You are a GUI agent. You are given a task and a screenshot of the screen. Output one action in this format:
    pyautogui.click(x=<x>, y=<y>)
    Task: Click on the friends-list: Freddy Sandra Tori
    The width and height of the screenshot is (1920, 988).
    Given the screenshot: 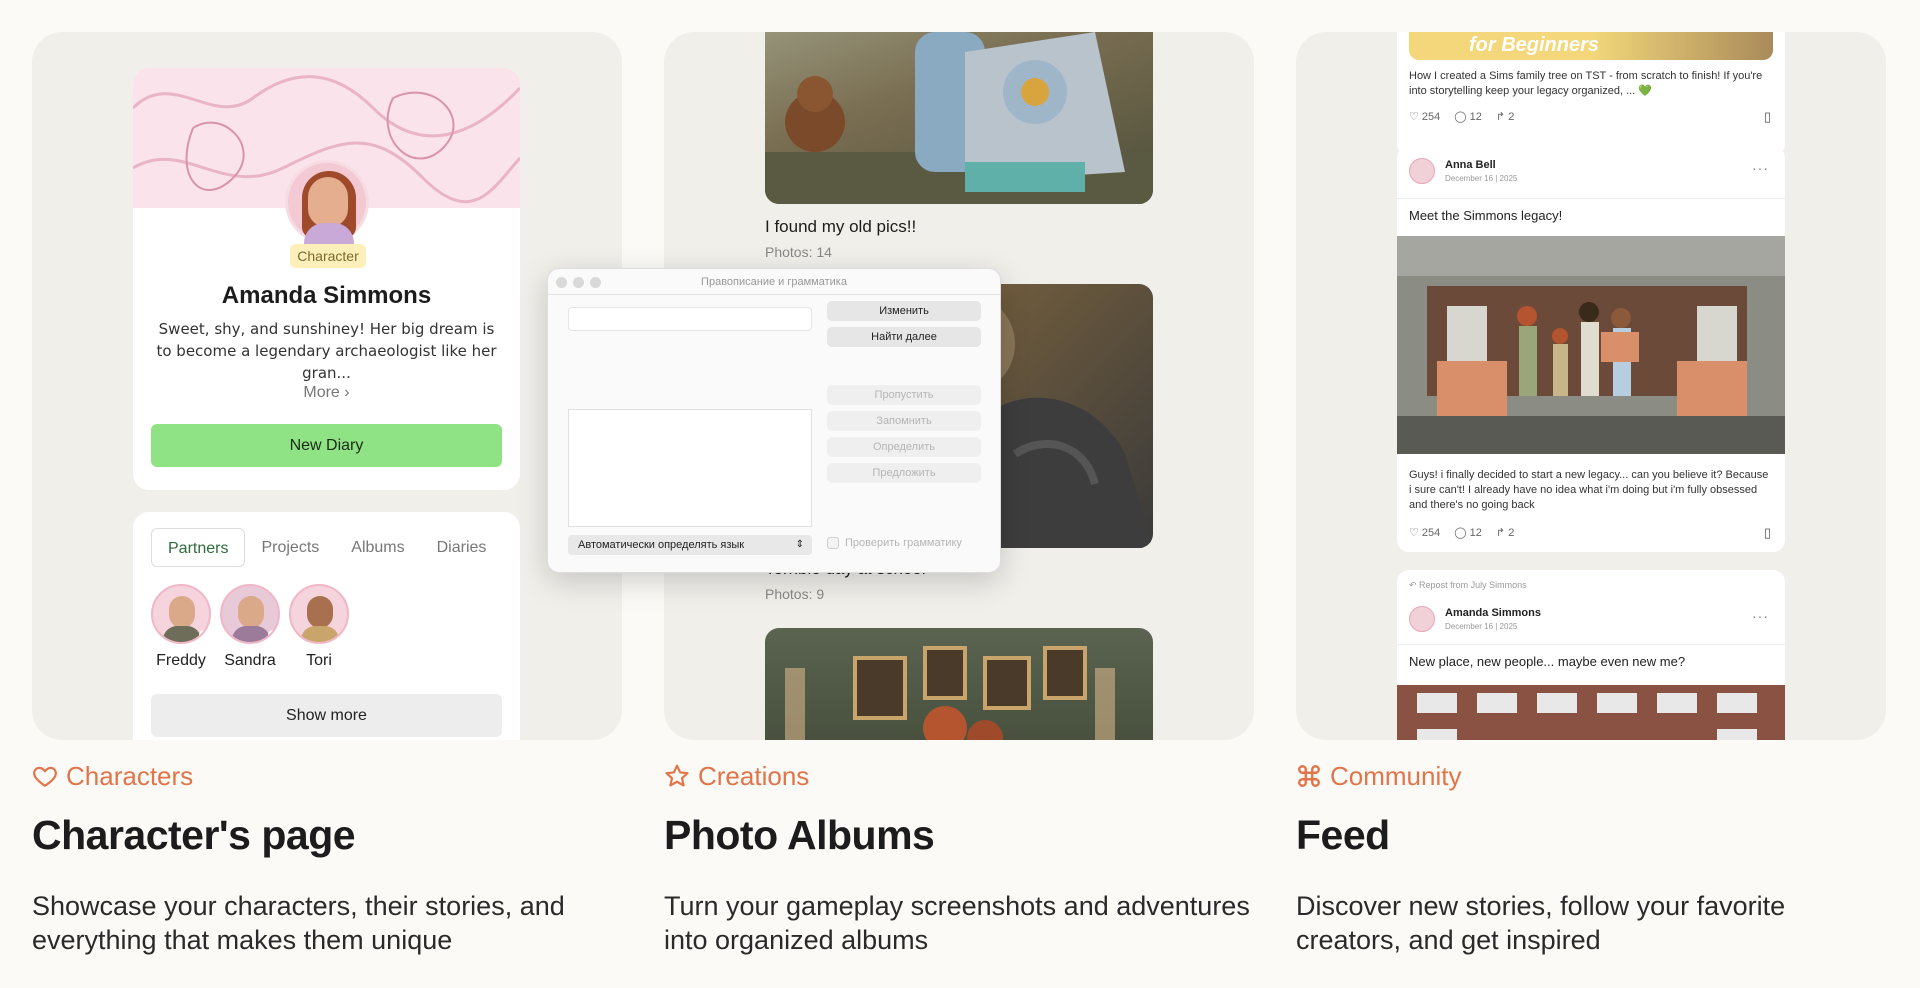 What is the action you would take?
    pyautogui.click(x=250, y=627)
    